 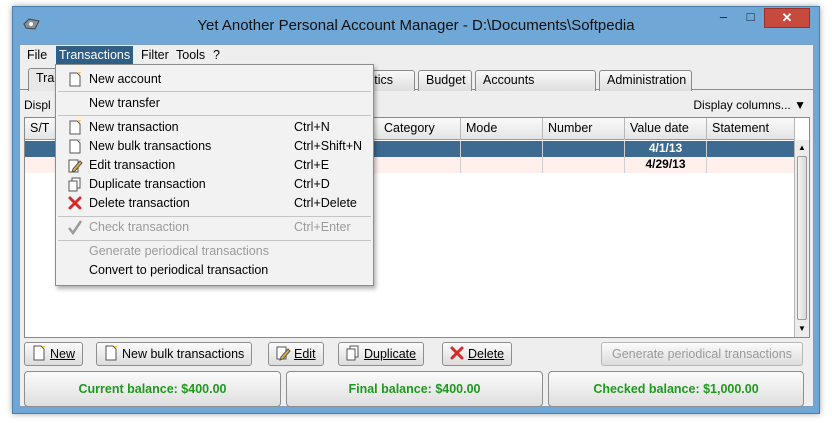 I want to click on edit-button: Edit, so click(x=296, y=354).